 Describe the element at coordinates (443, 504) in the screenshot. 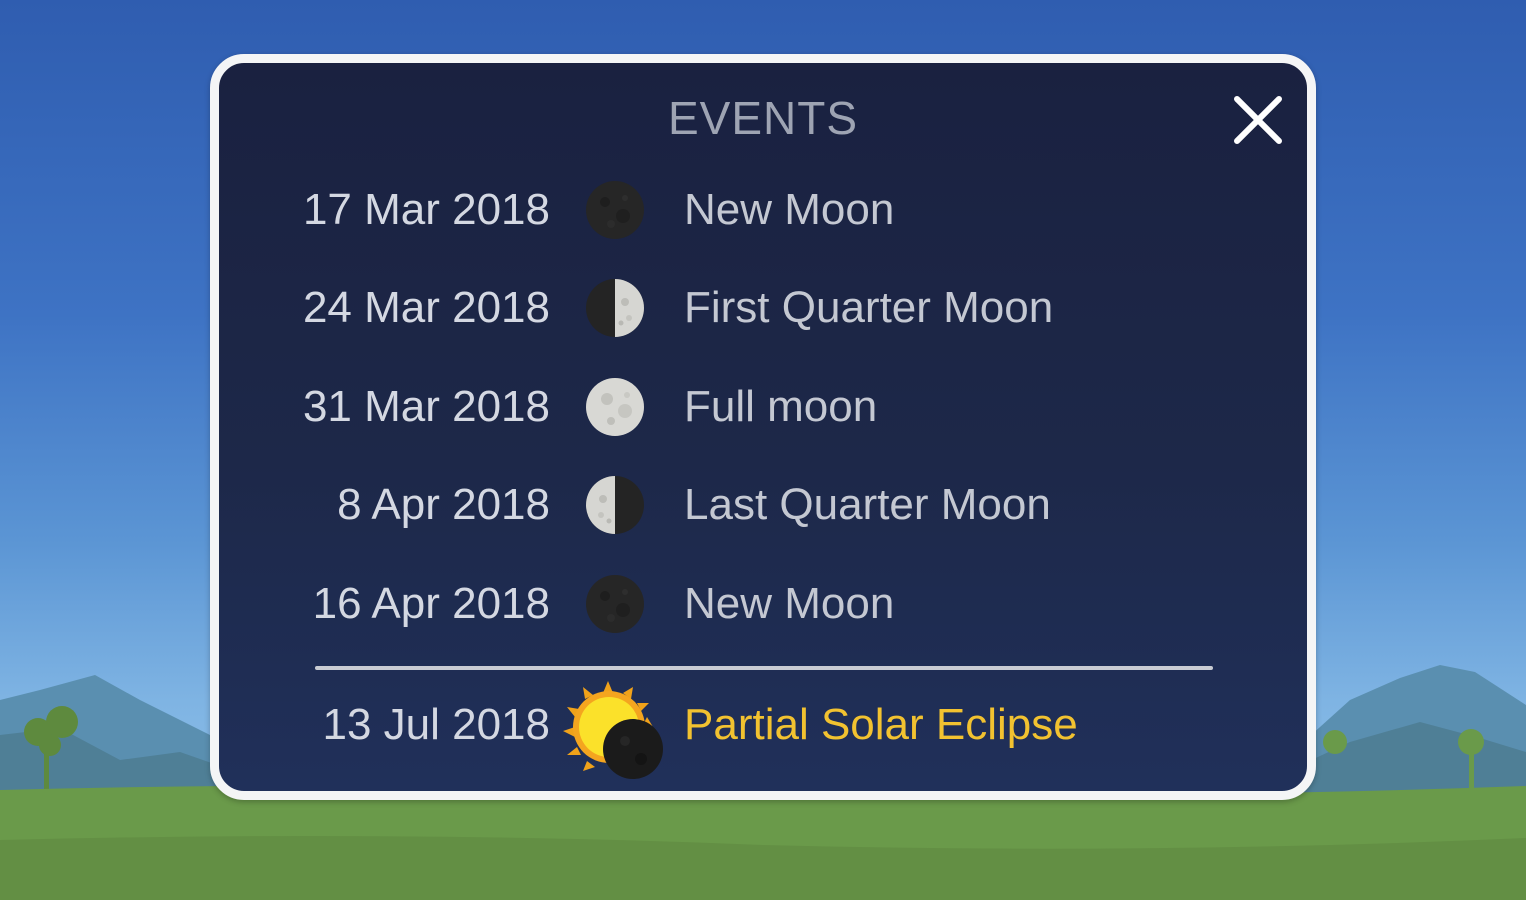

I see `event-date: 8 Apr 2018` at that location.